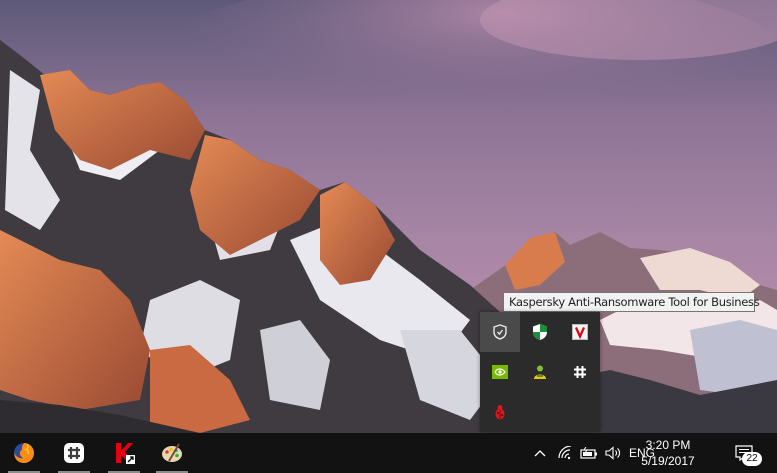 Image resolution: width=777 pixels, height=473 pixels. Describe the element at coordinates (565, 453) in the screenshot. I see `wifi-icon` at that location.